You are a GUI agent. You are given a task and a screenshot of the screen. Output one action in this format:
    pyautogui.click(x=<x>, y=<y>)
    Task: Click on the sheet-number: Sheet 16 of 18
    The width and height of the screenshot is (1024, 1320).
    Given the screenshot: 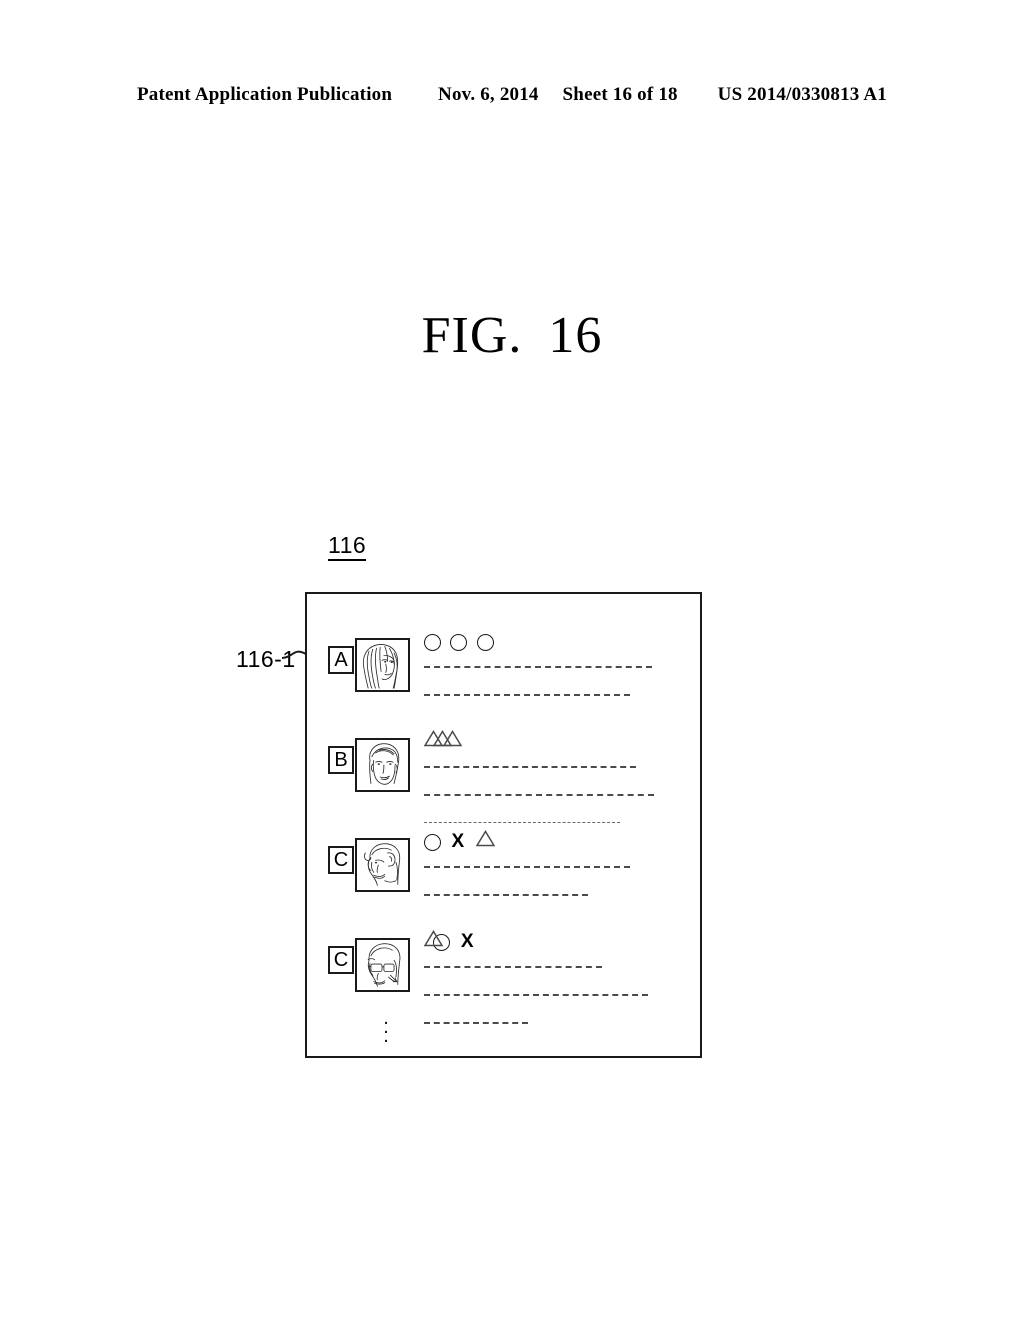 What is the action you would take?
    pyautogui.click(x=620, y=94)
    